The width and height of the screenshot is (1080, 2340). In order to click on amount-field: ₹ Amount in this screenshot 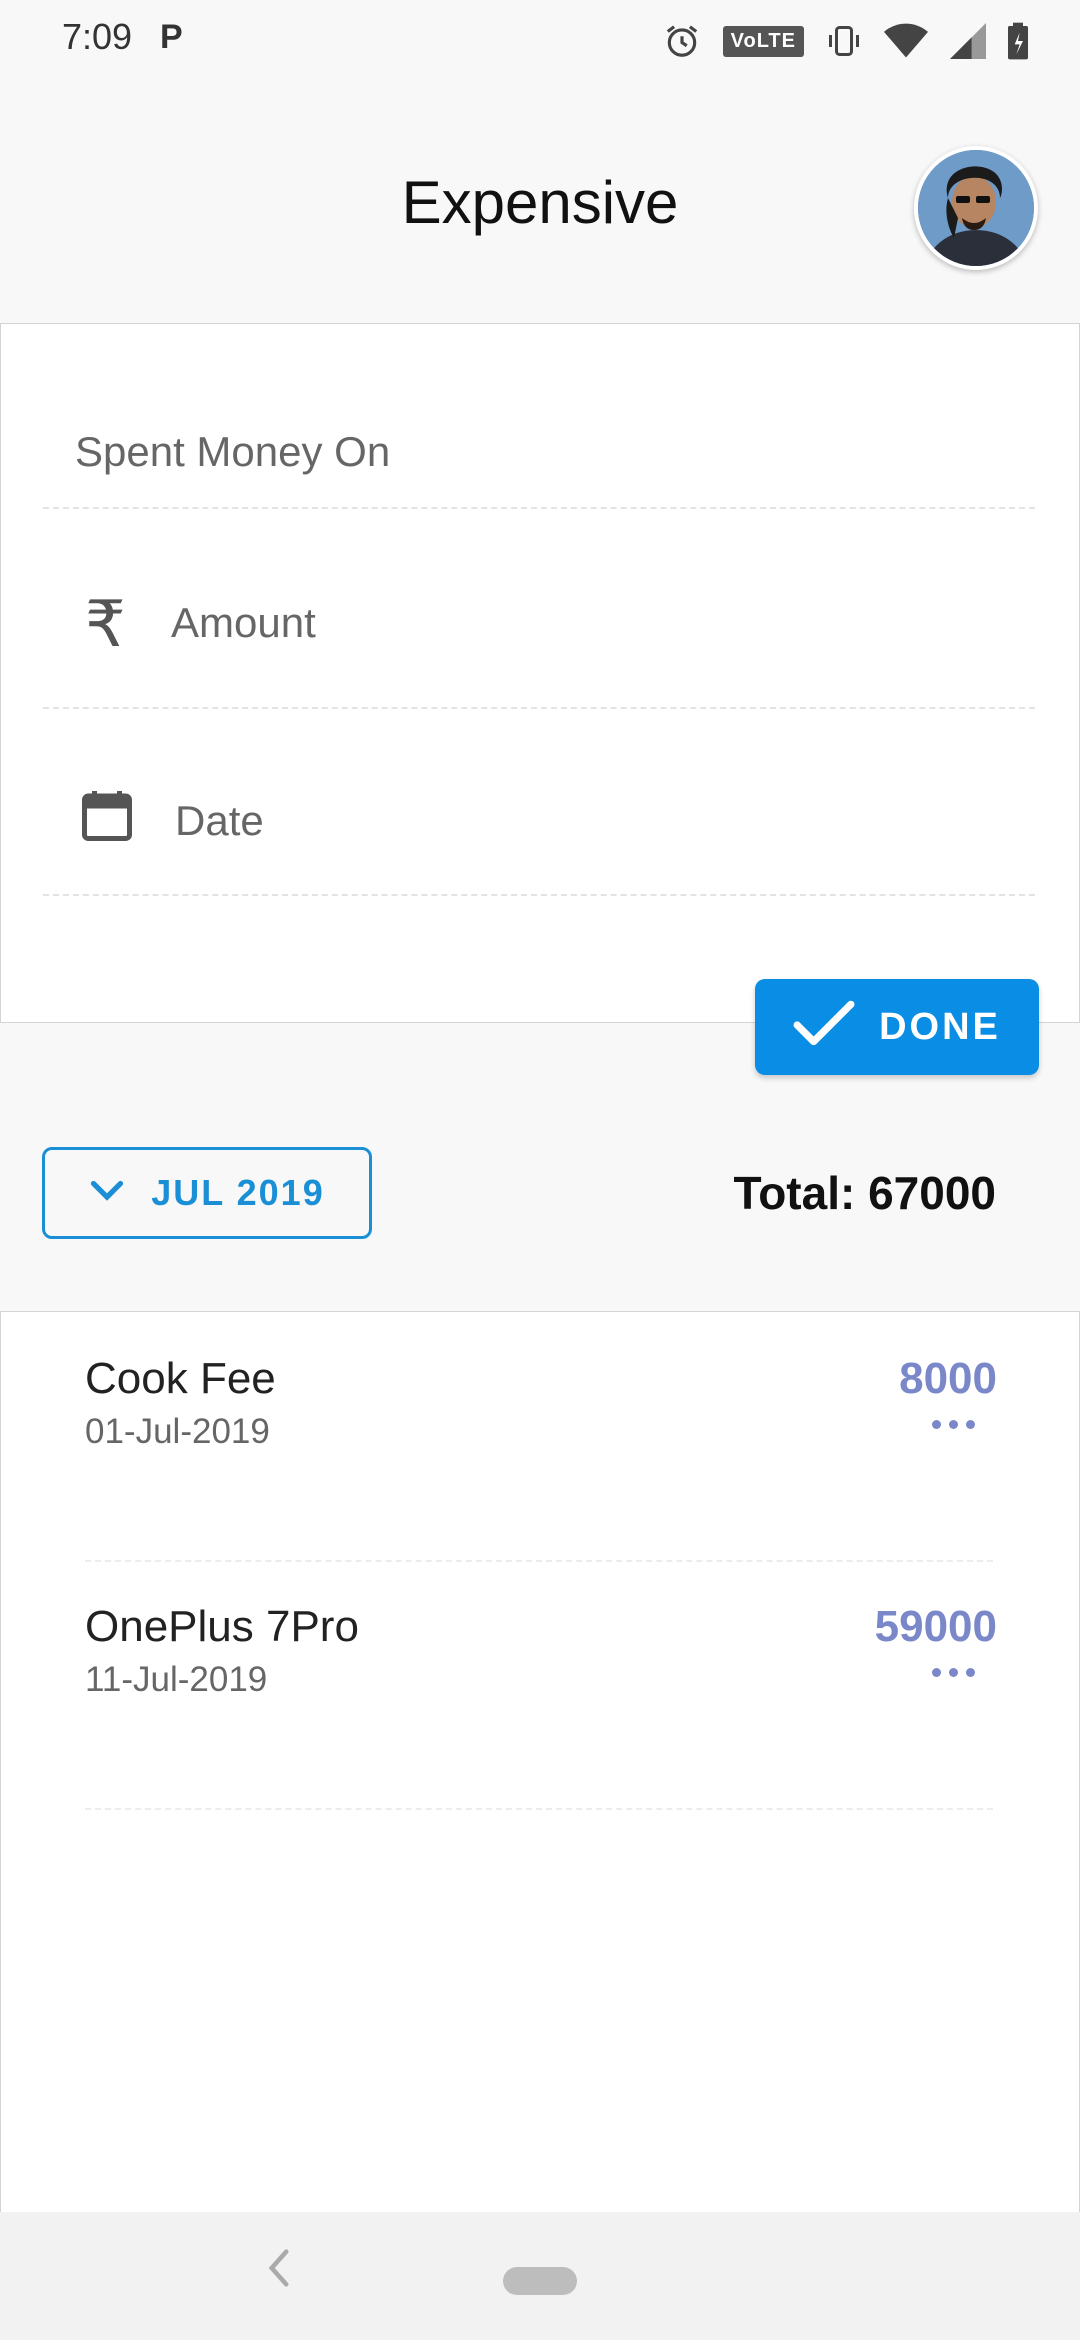, I will do `click(539, 608)`.